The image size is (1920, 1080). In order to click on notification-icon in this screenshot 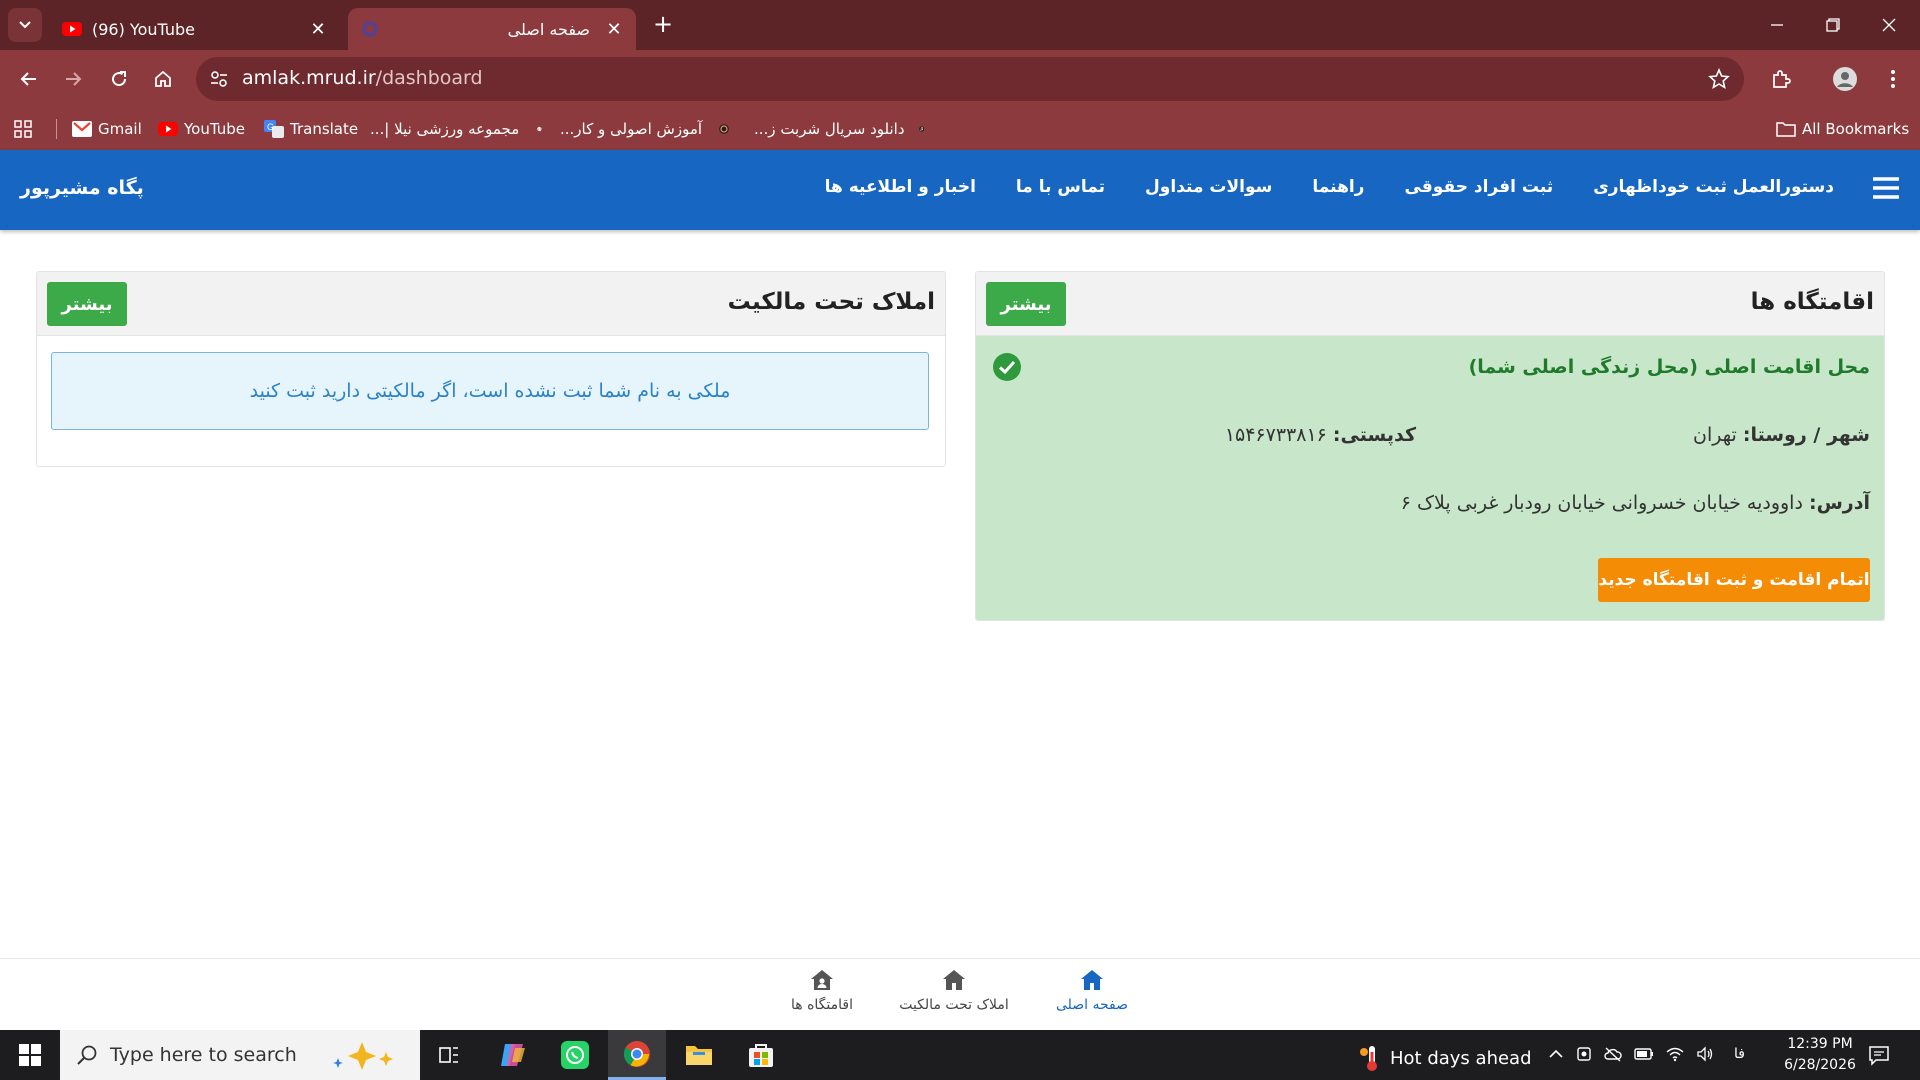, I will do `click(1879, 1056)`.